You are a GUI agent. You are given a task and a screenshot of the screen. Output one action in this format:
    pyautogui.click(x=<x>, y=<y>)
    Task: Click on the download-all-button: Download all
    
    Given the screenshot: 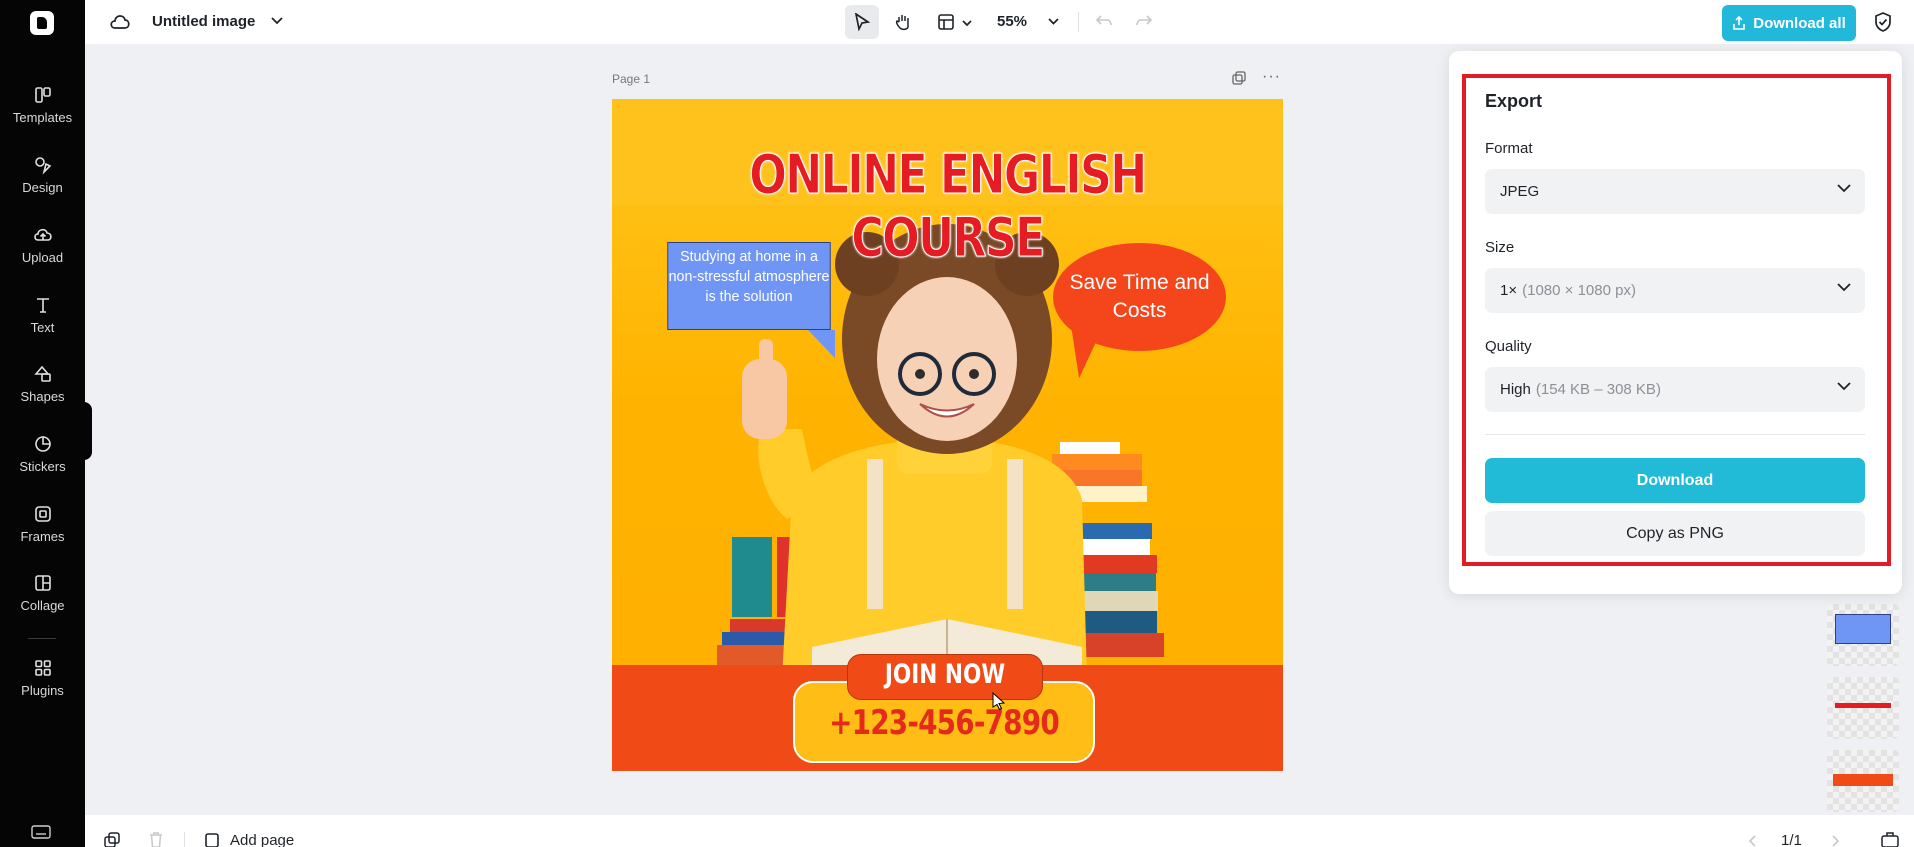 What is the action you would take?
    pyautogui.click(x=1789, y=23)
    